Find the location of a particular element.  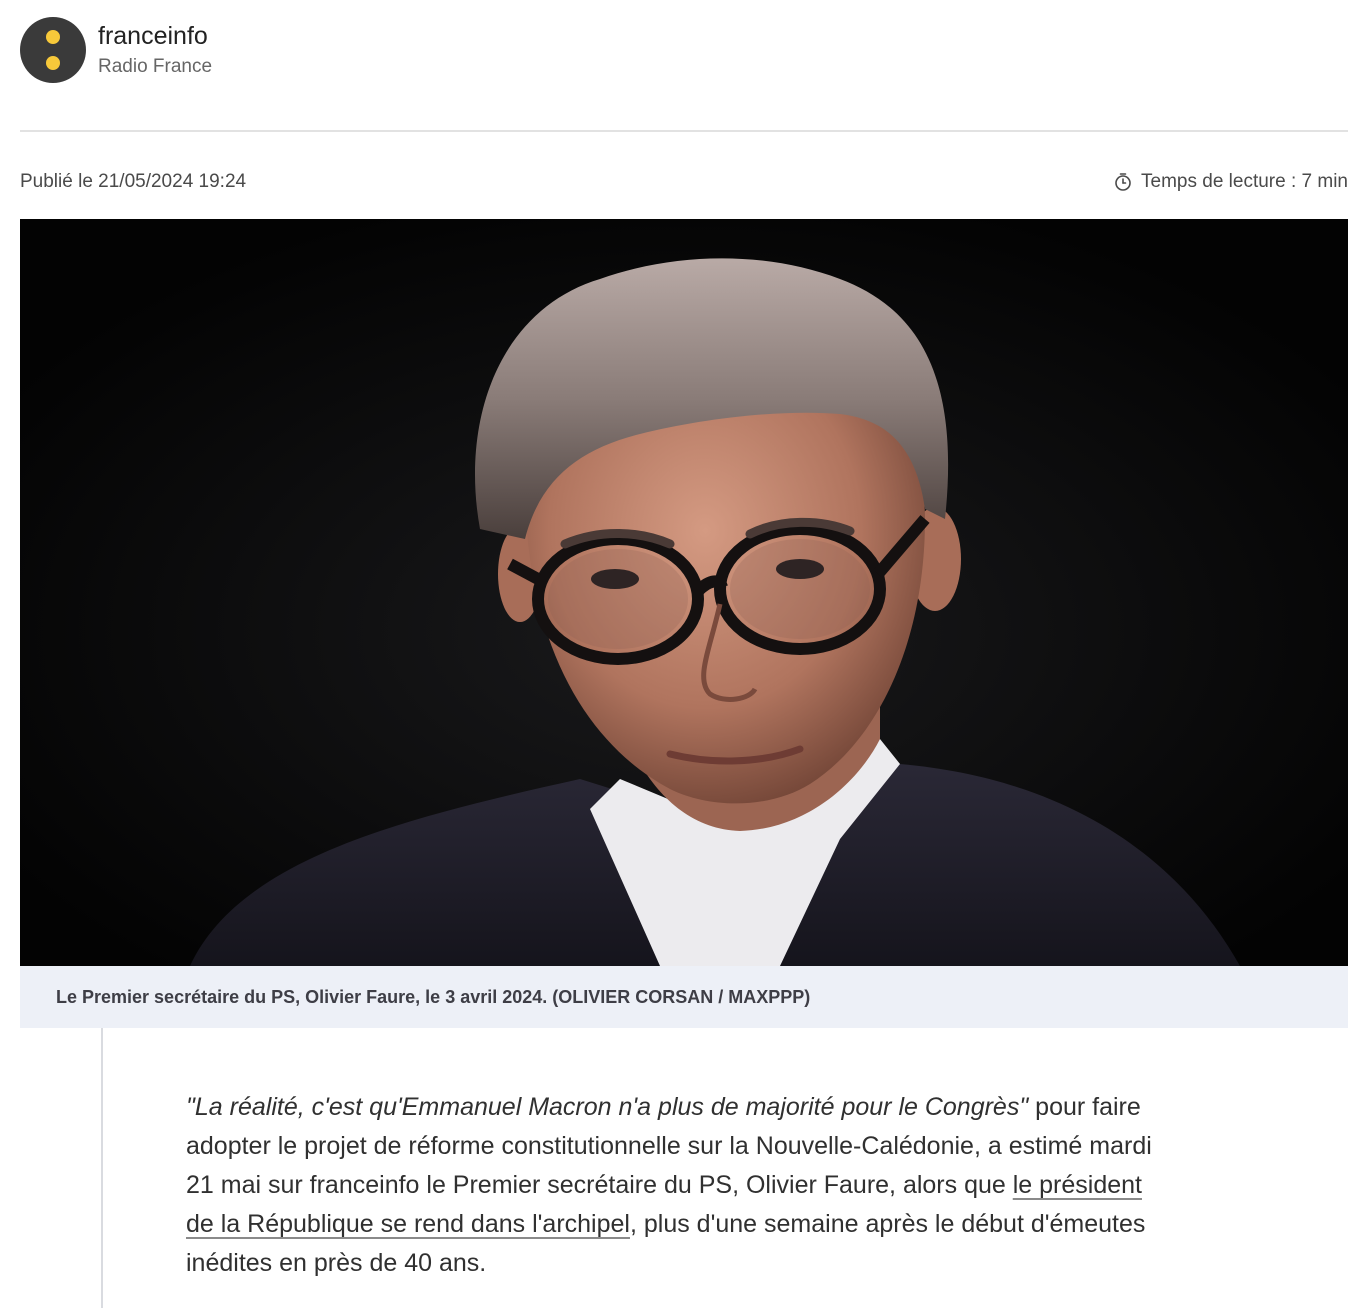

source-header: franceinfo Radio France is located at coordinates (116, 50).